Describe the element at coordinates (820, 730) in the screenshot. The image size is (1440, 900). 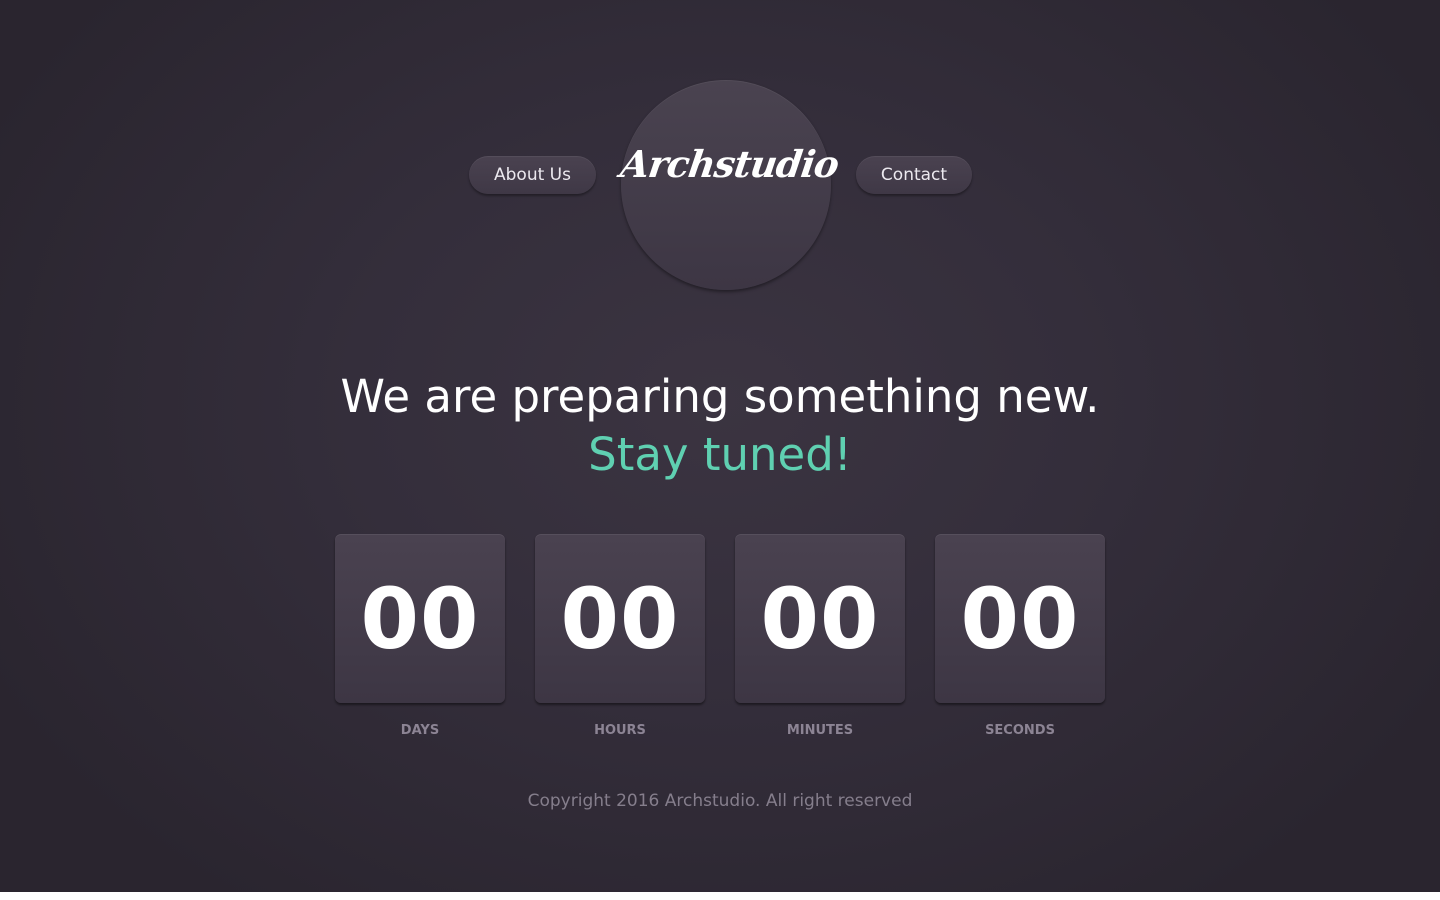
I see `countdown-minutes-label: MINUTES` at that location.